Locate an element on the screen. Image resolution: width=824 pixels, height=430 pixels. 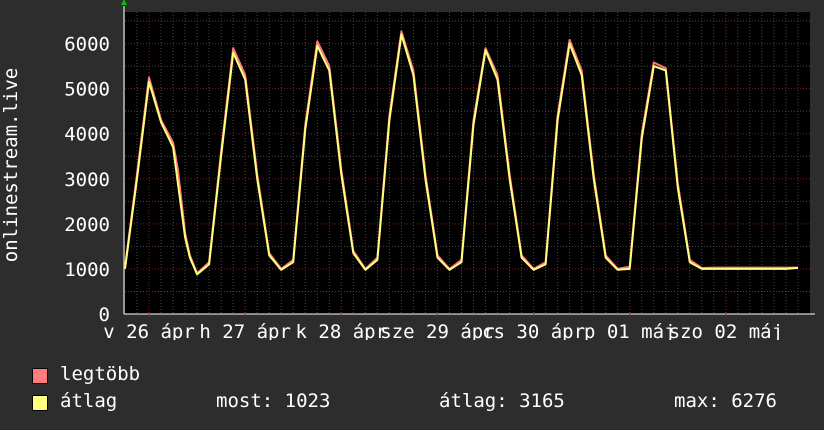
legend-swatch-max is located at coordinates (40, 376).